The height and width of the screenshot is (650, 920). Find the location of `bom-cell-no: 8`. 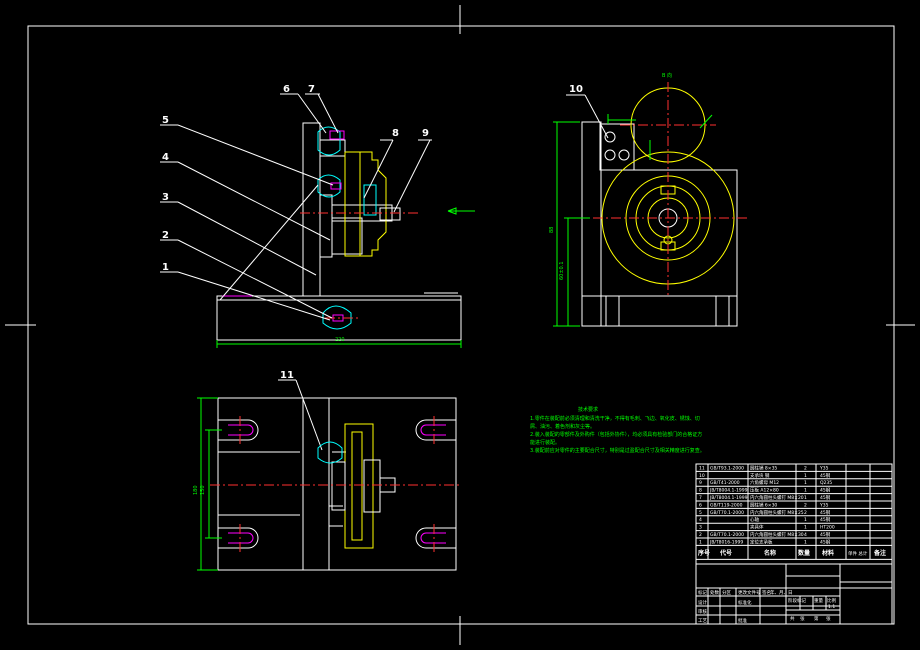

bom-cell-no: 8 is located at coordinates (700, 491).